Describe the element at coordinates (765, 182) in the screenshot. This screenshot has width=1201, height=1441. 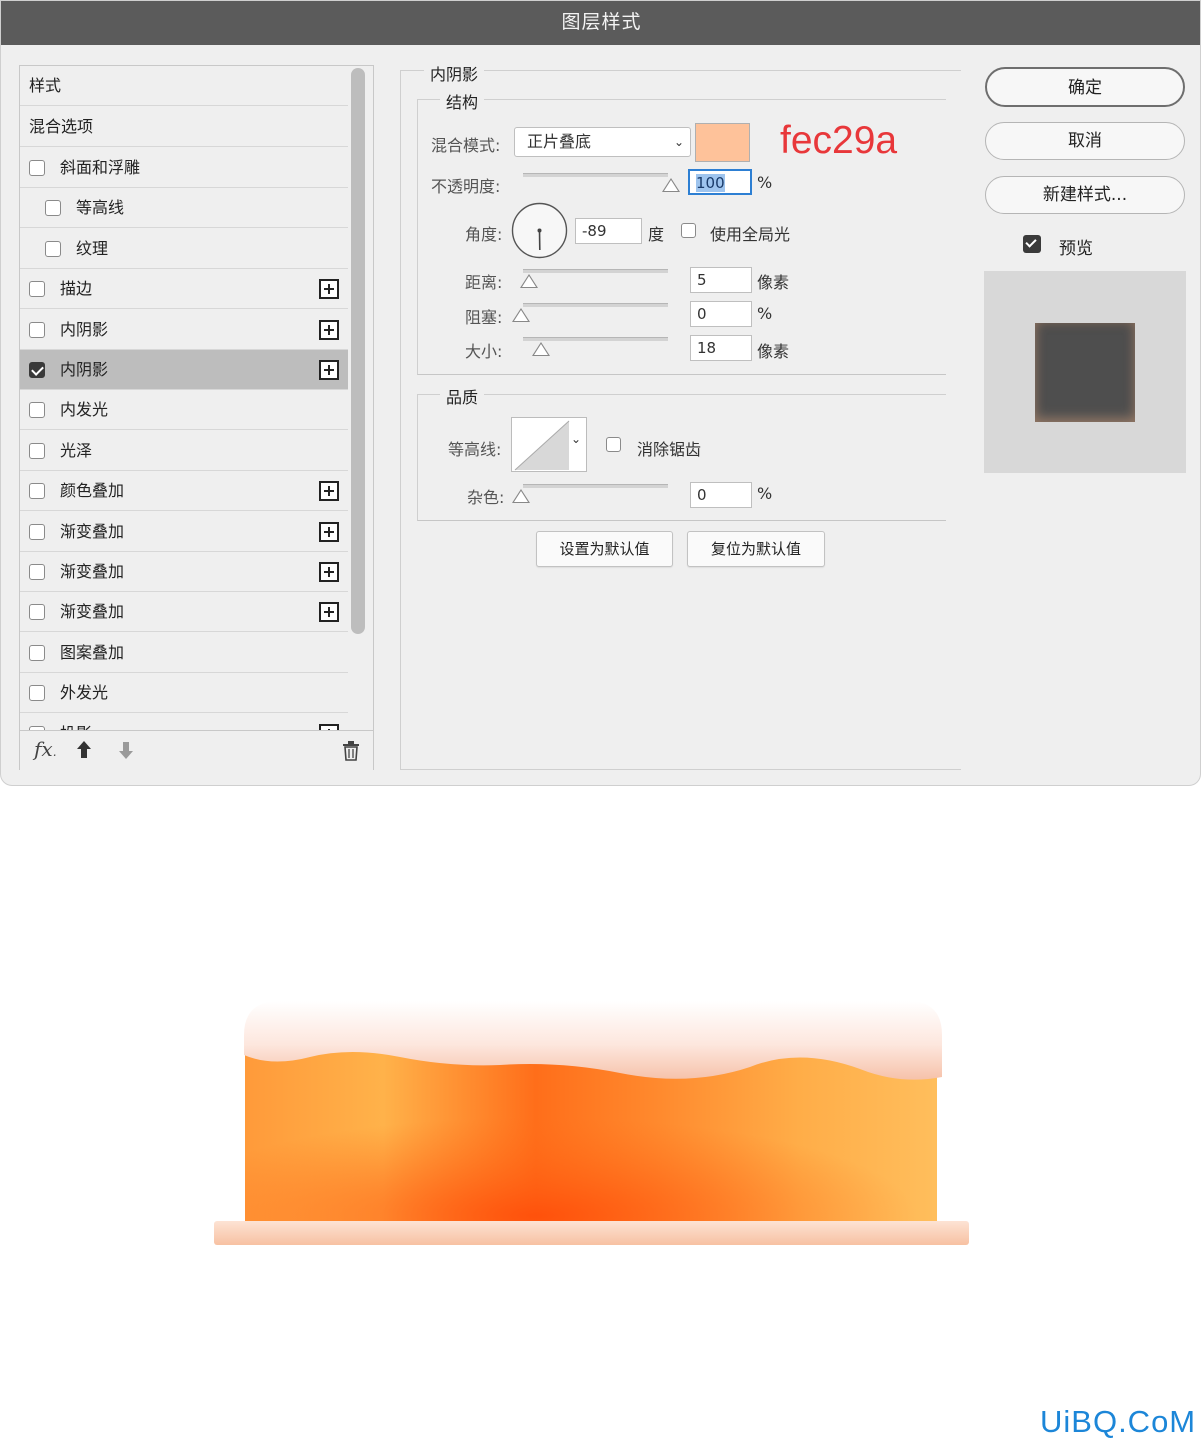
I see `opacity-unit: %` at that location.